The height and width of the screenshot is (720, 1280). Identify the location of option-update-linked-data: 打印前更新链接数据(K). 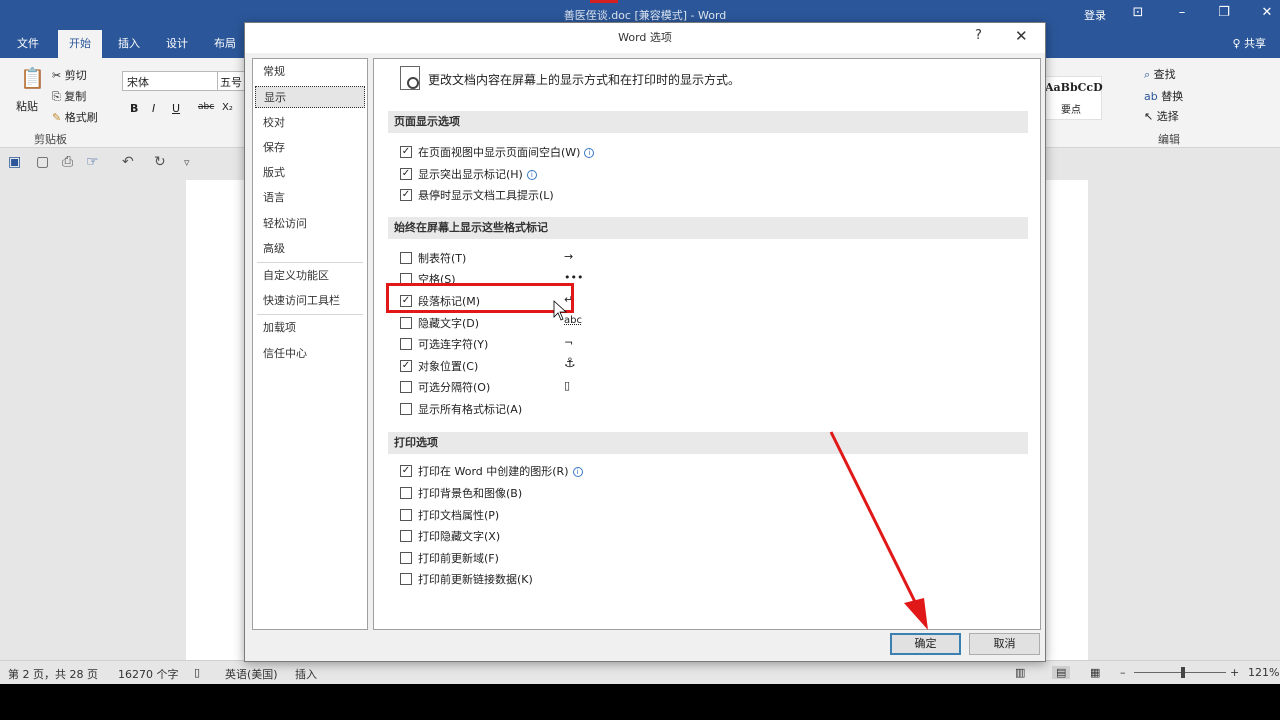
(466, 580).